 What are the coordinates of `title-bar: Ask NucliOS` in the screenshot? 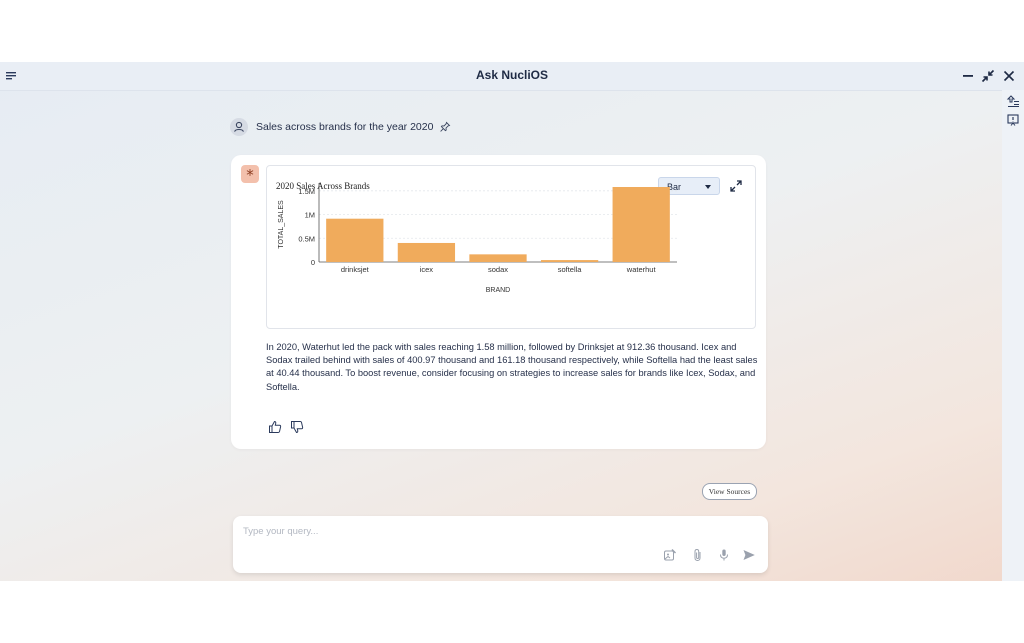 It's located at (512, 76).